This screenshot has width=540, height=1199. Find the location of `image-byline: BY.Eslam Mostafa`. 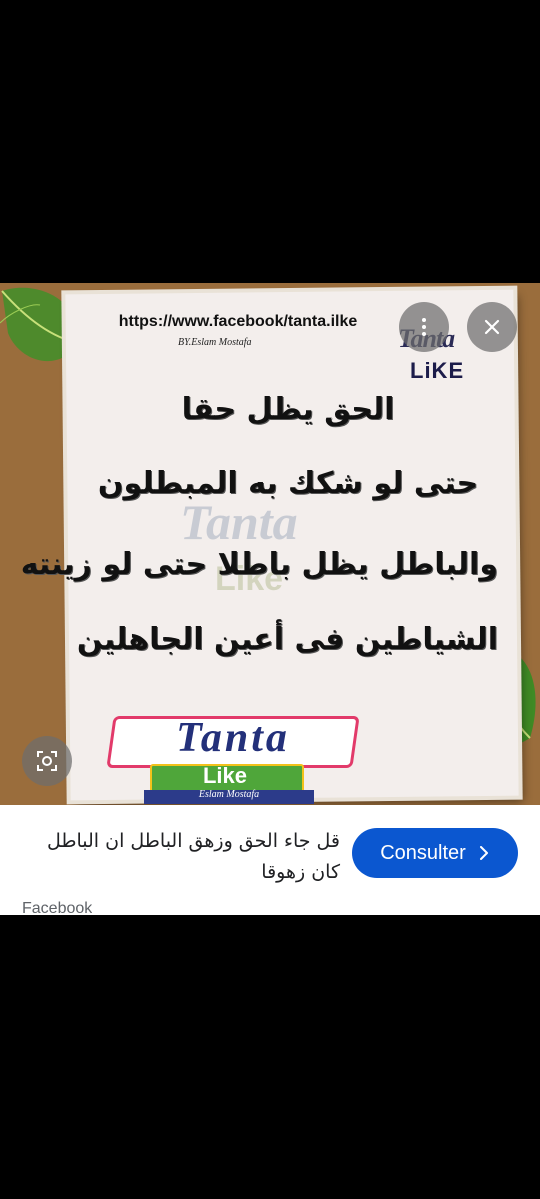

image-byline: BY.Eslam Mostafa is located at coordinates (215, 342).